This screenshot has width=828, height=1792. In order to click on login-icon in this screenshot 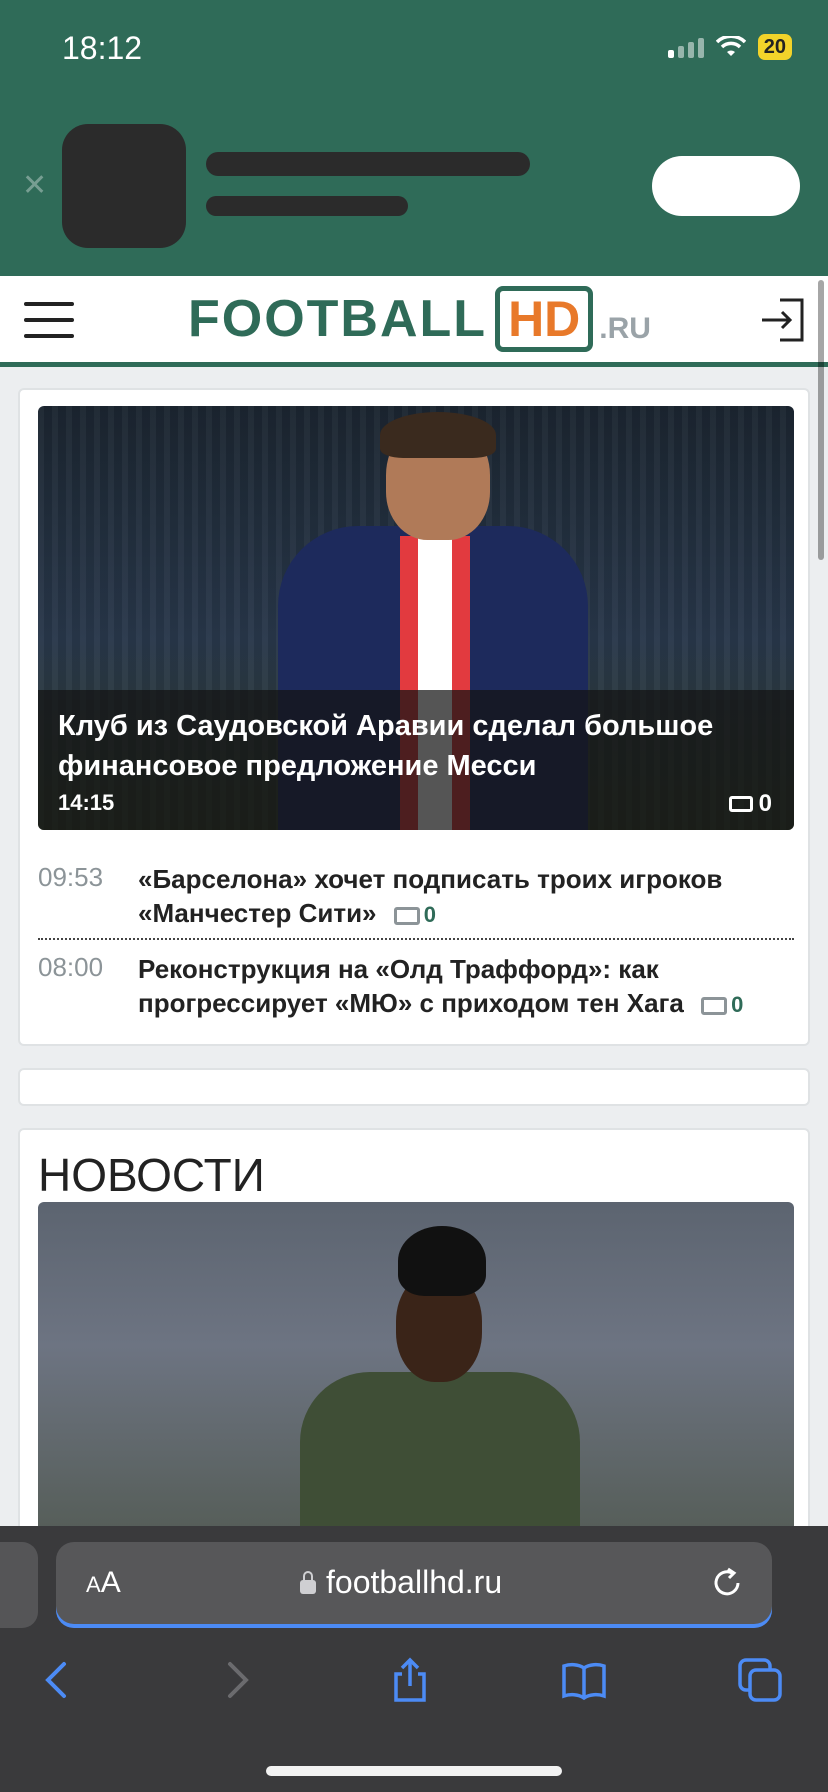, I will do `click(782, 320)`.